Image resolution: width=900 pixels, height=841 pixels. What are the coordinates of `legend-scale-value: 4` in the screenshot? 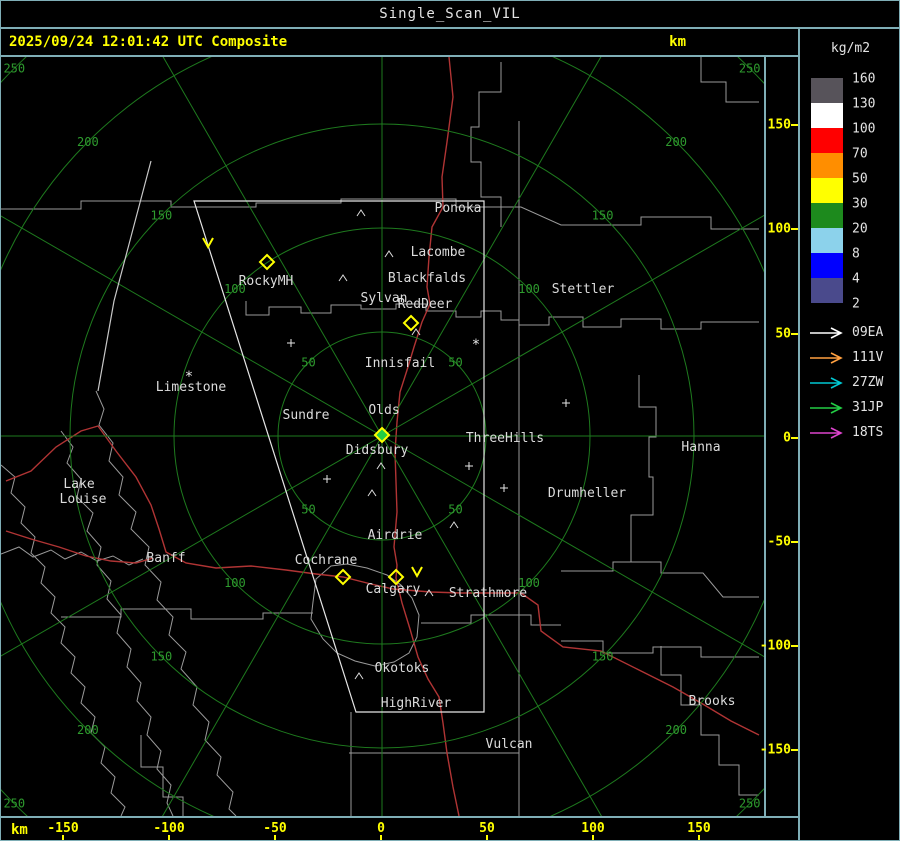 It's located at (856, 279).